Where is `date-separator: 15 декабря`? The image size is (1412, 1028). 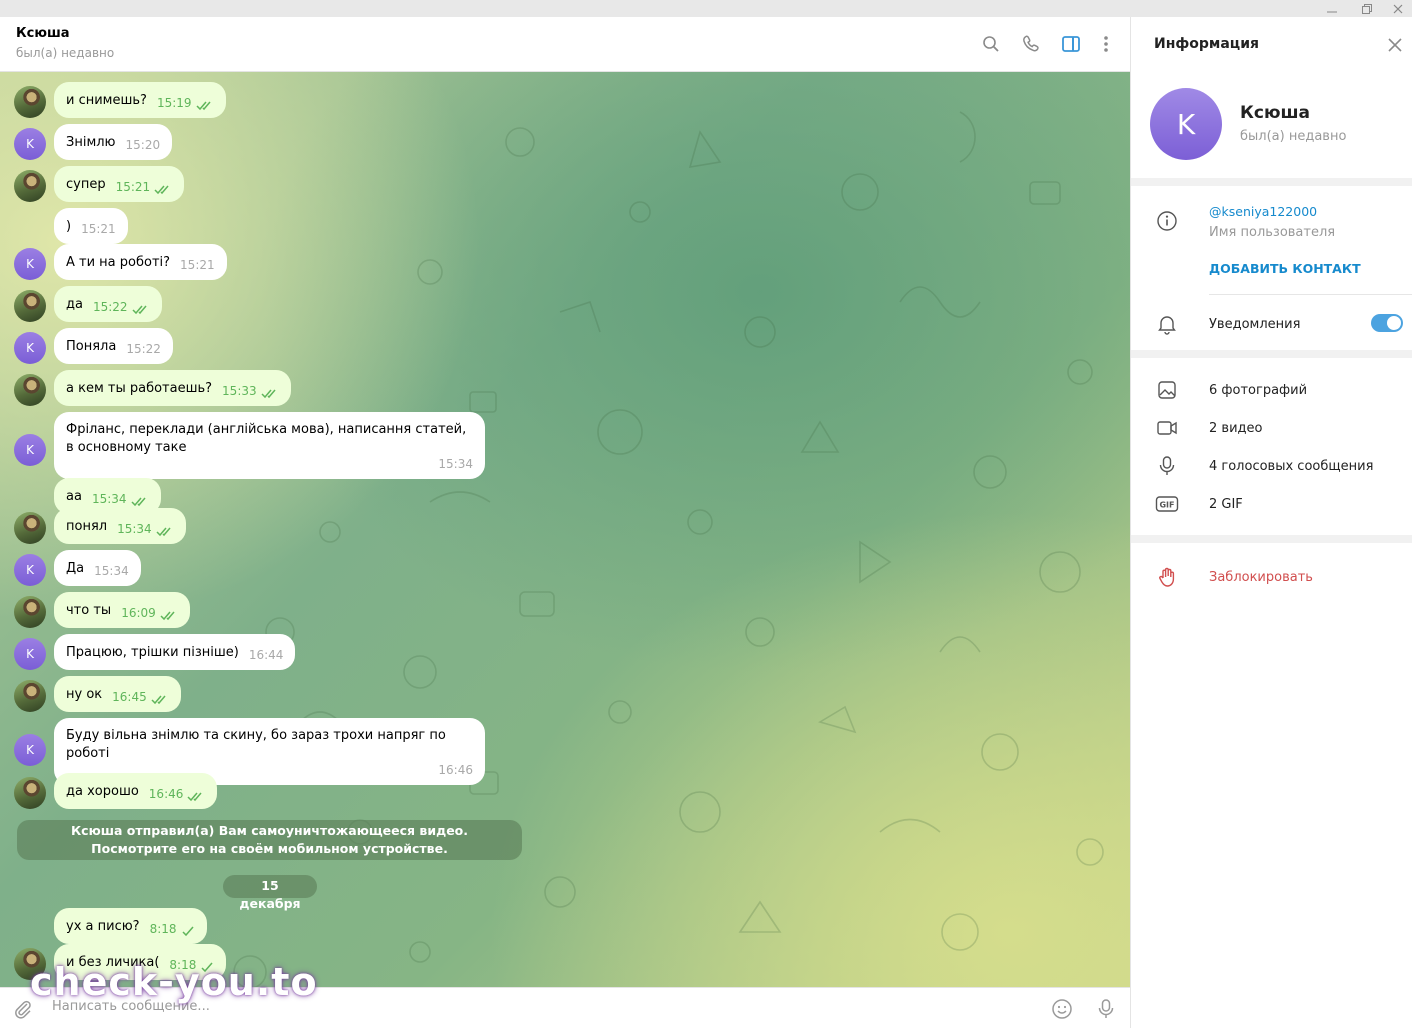 date-separator: 15 декабря is located at coordinates (270, 893).